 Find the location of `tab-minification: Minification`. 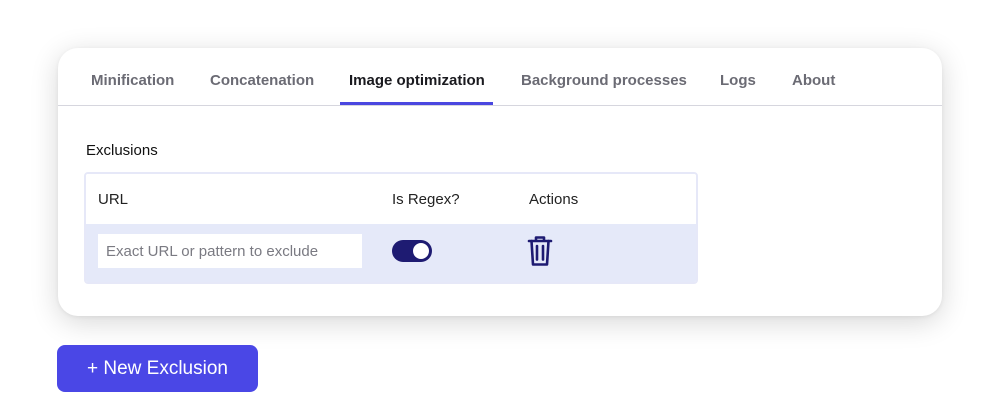

tab-minification: Minification is located at coordinates (132, 76).